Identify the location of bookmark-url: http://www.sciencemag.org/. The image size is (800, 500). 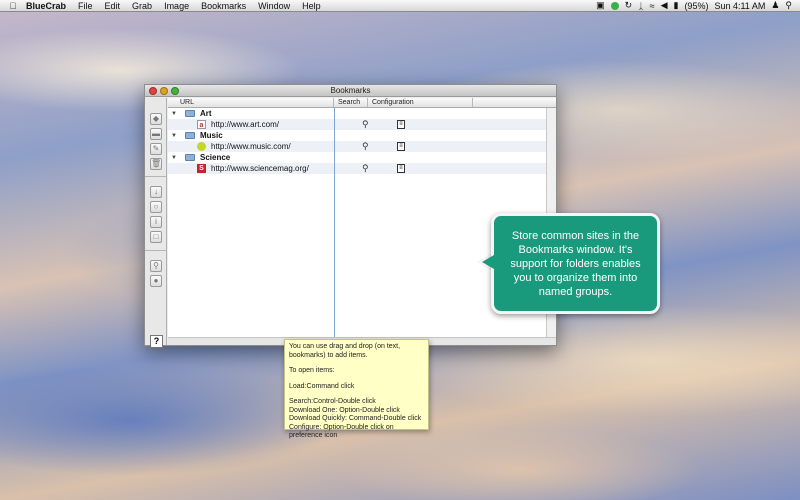
(260, 168).